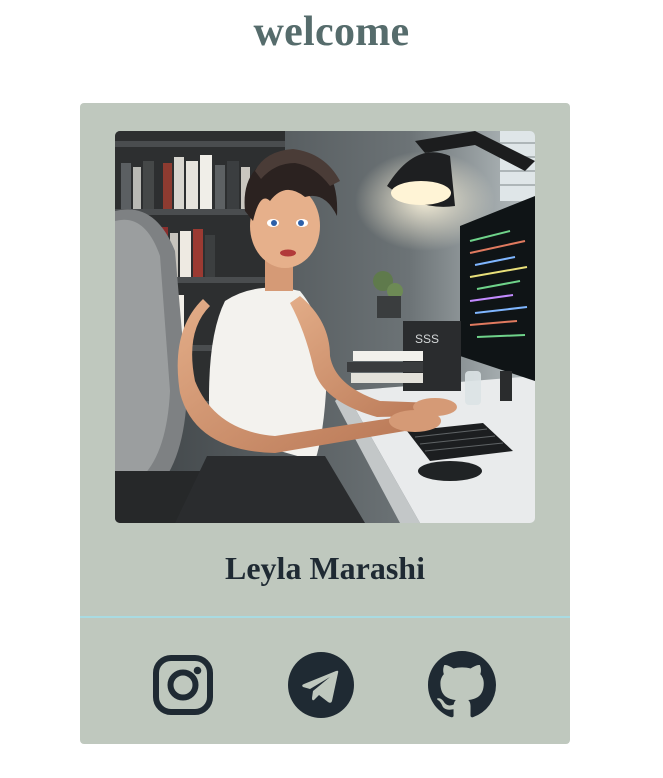  I want to click on svg-text: SSS, so click(427, 339).